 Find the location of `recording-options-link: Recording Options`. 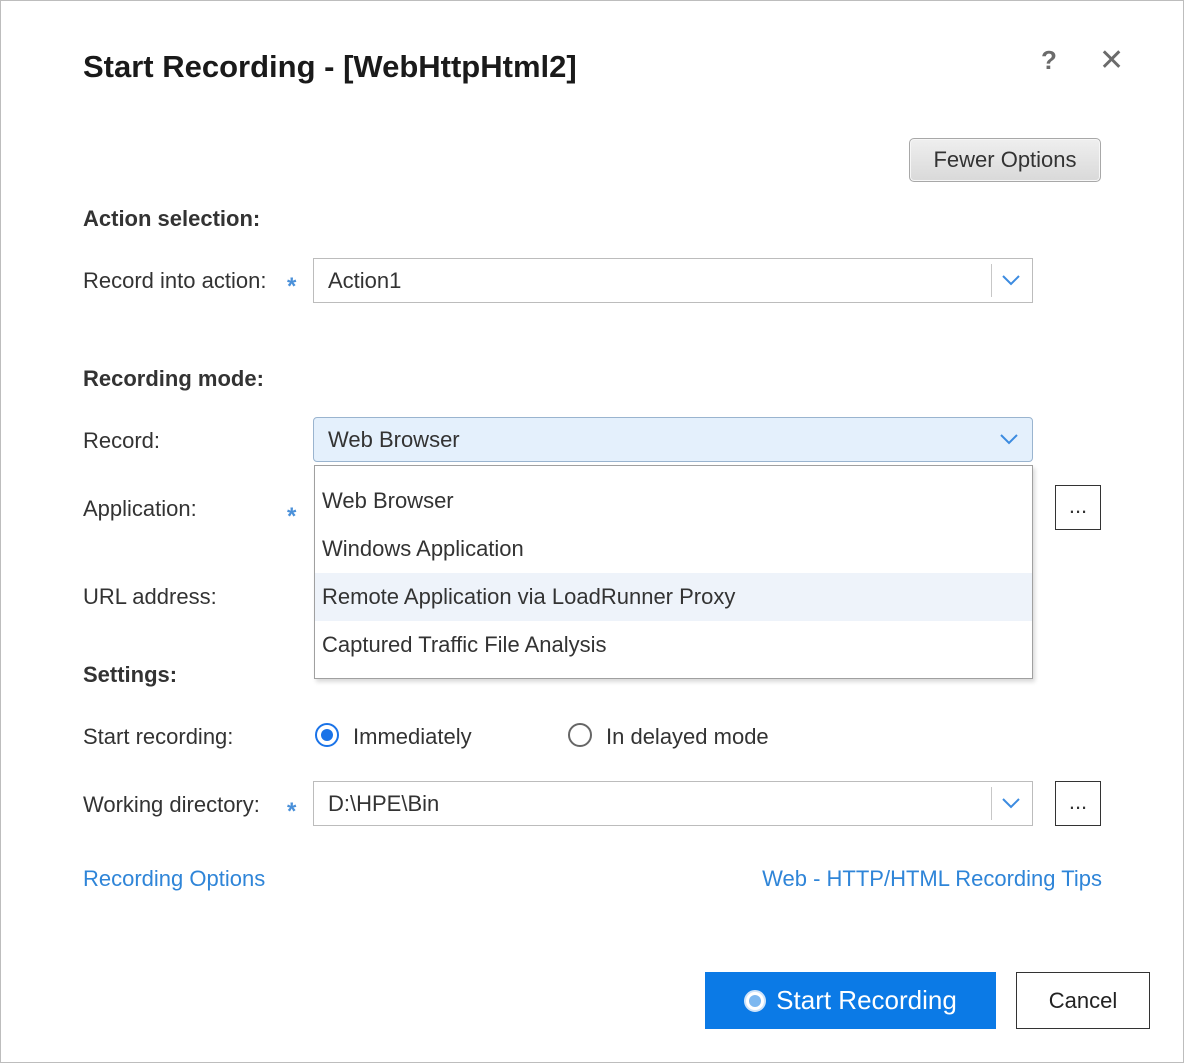

recording-options-link: Recording Options is located at coordinates (174, 879).